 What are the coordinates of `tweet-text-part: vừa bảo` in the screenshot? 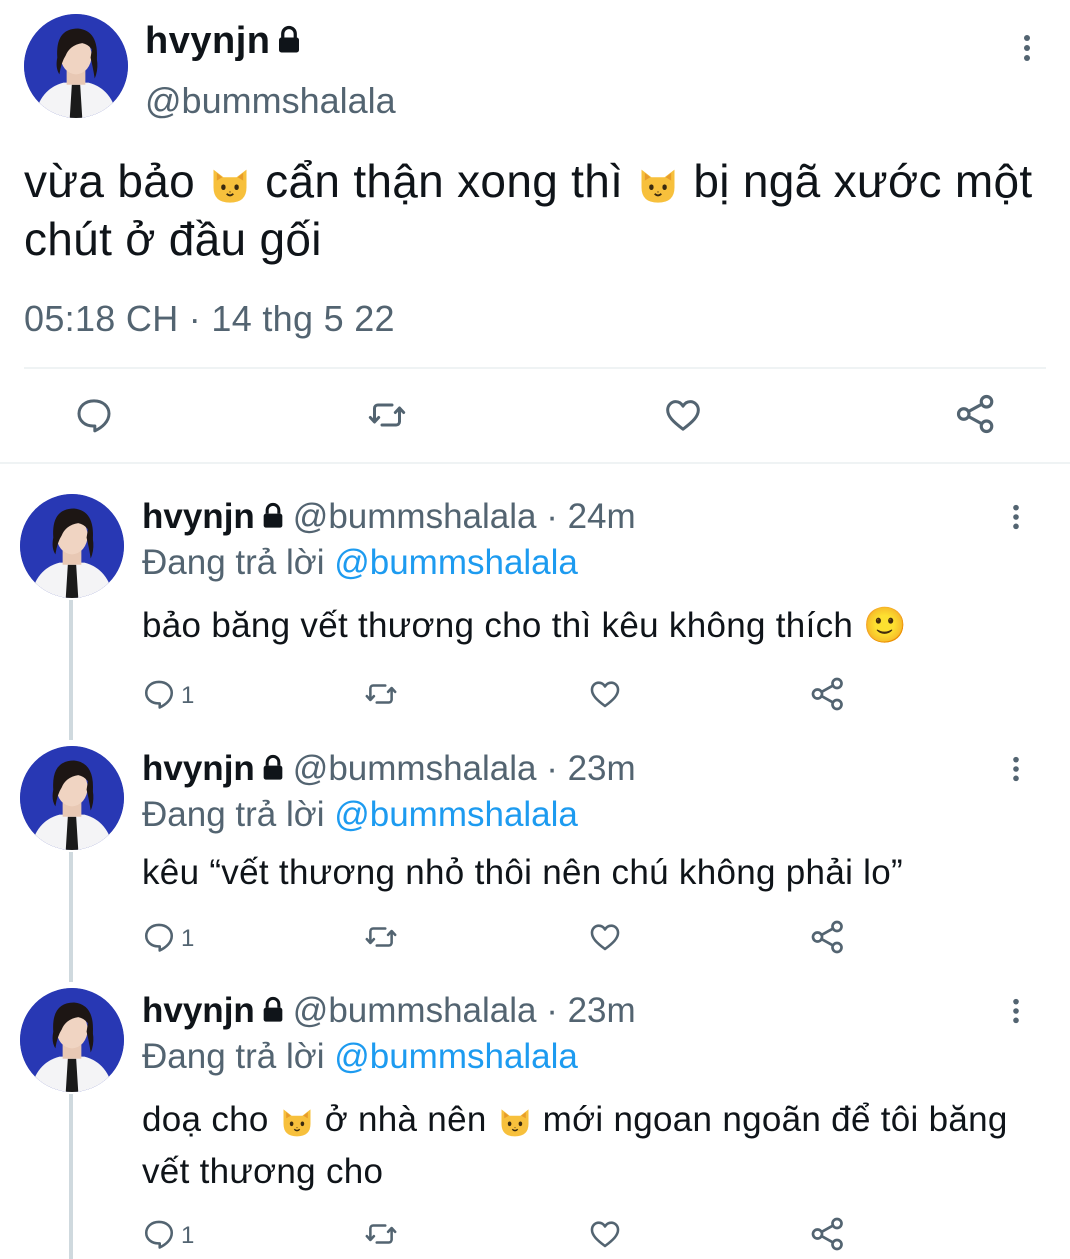 It's located at (116, 181).